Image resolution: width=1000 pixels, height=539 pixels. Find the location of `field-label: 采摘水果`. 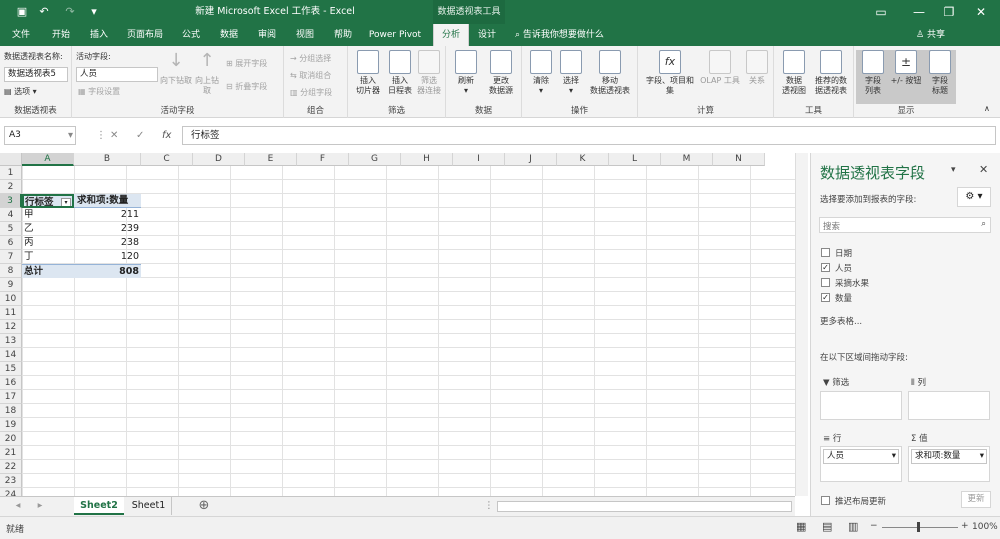

field-label: 采摘水果 is located at coordinates (852, 283).